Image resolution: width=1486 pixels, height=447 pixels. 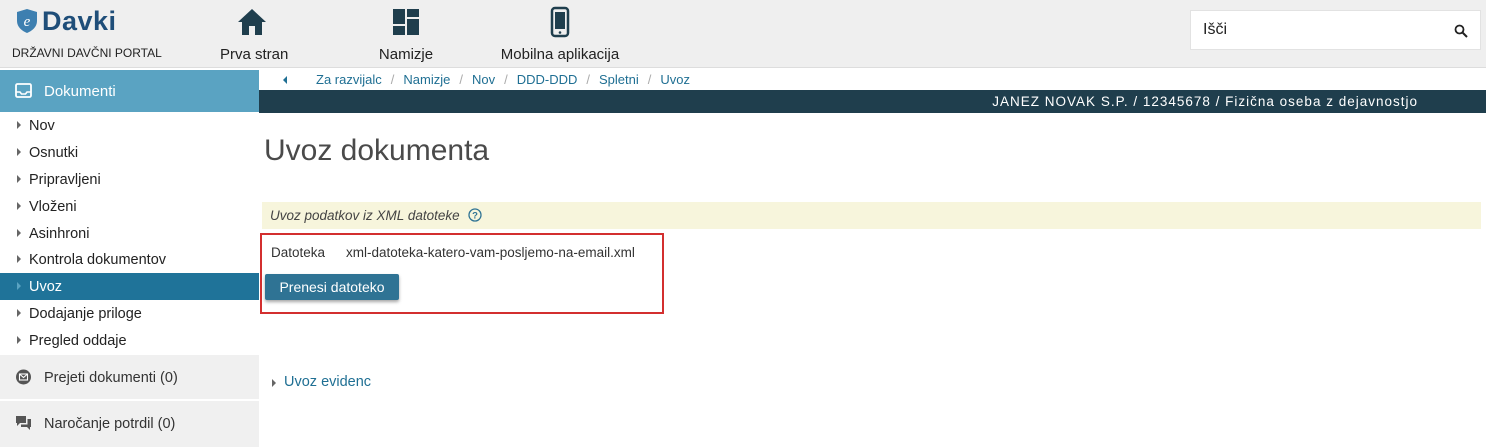 I want to click on home-icon, so click(x=252, y=22).